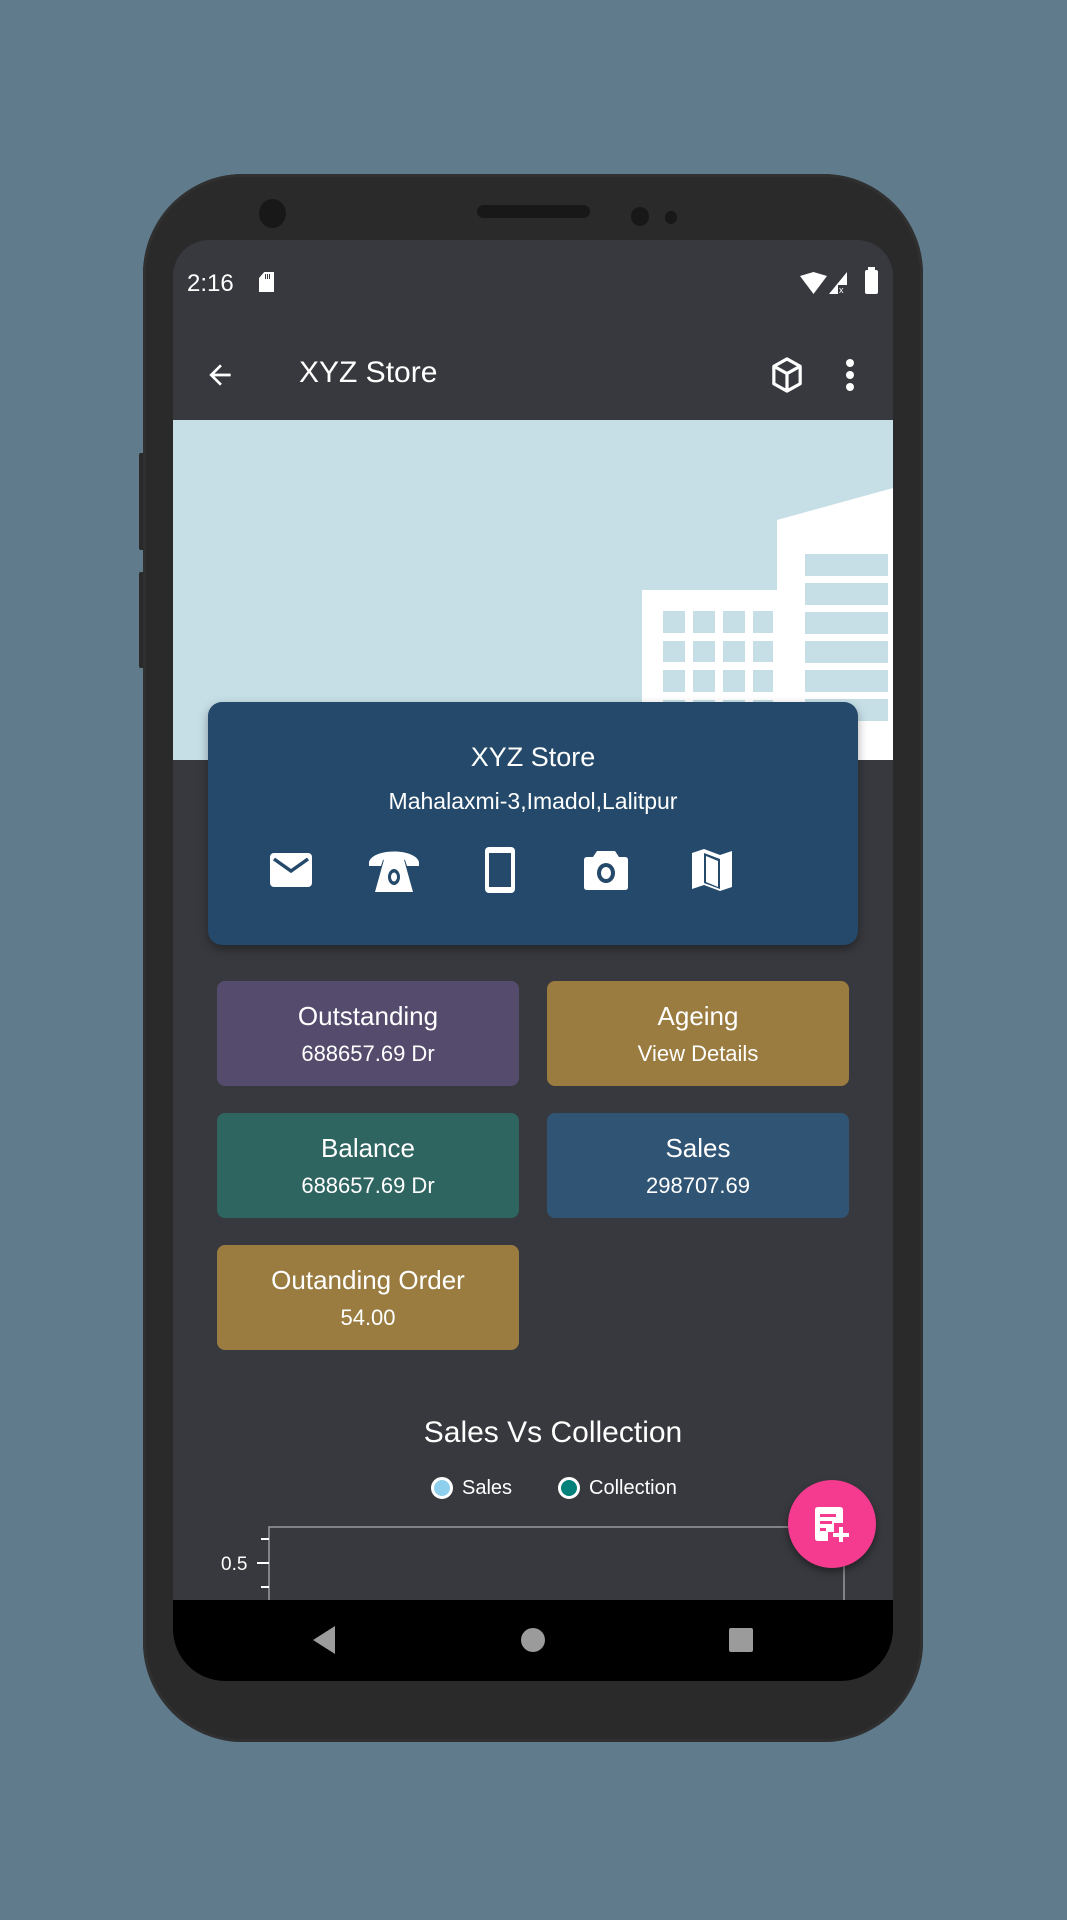 Image resolution: width=1067 pixels, height=1920 pixels. I want to click on front-camera, so click(272, 213).